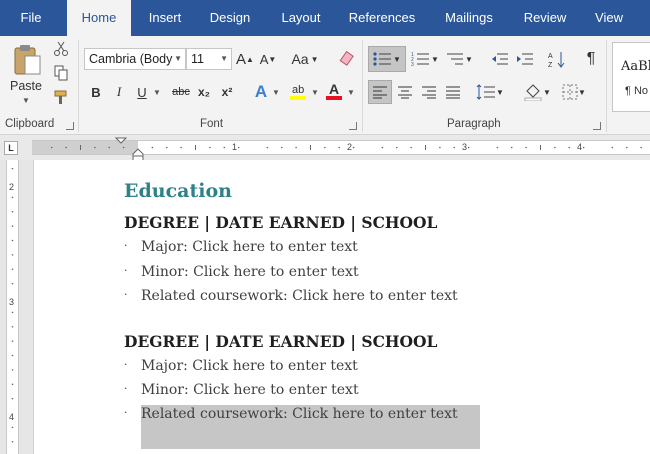 The width and height of the screenshot is (650, 454). I want to click on horizontal-ruler: 1 2 3 4, so click(341, 149).